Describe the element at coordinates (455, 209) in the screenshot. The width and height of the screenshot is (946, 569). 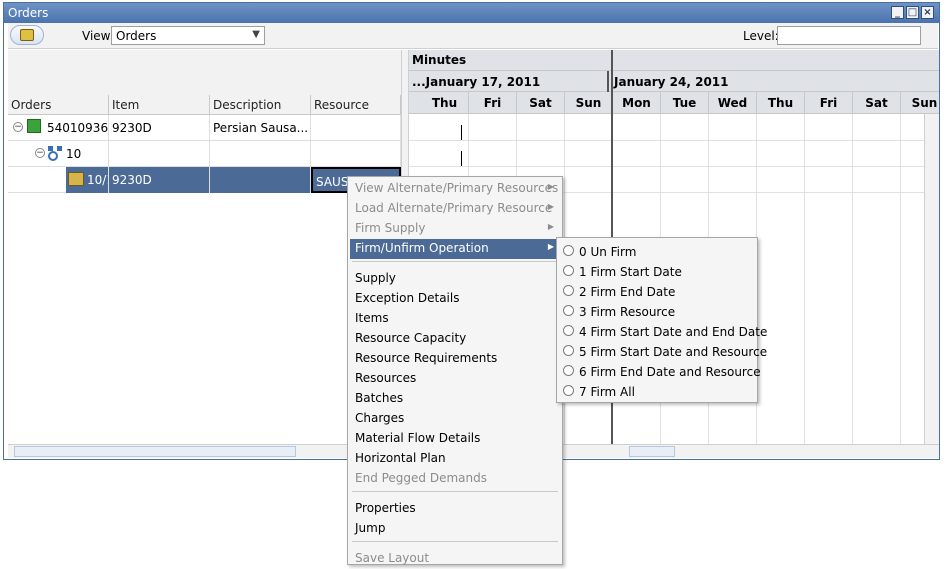
I see `menu-item: Load Alternate/Primary Resource ▶` at that location.